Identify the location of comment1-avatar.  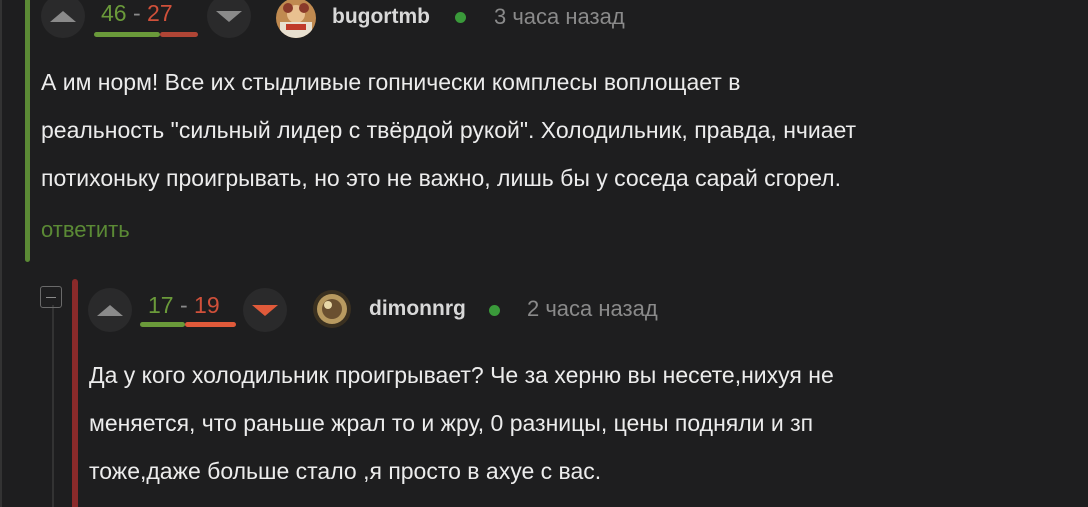
(296, 19).